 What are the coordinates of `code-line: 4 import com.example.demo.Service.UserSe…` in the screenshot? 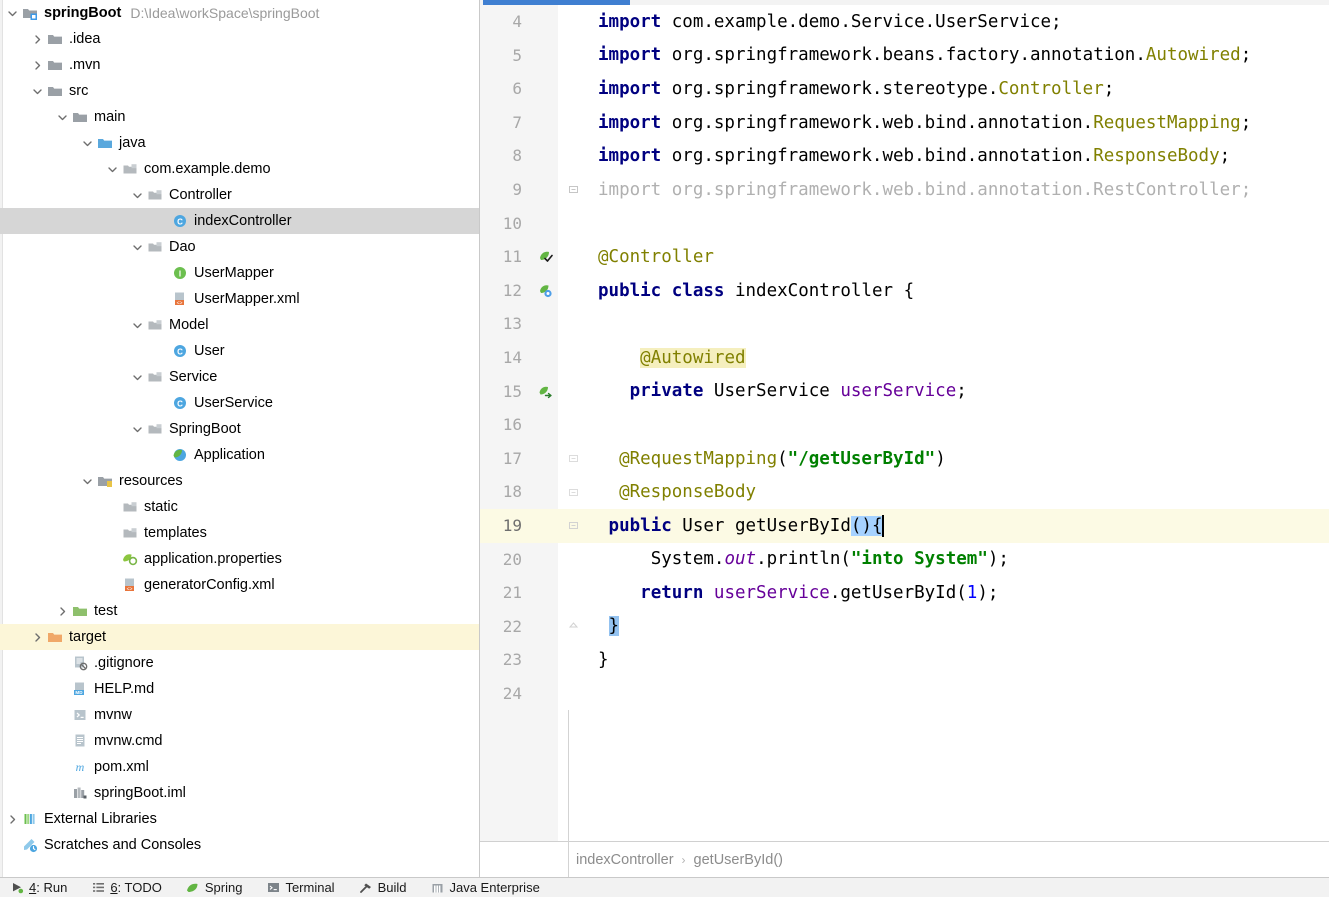 It's located at (904, 22).